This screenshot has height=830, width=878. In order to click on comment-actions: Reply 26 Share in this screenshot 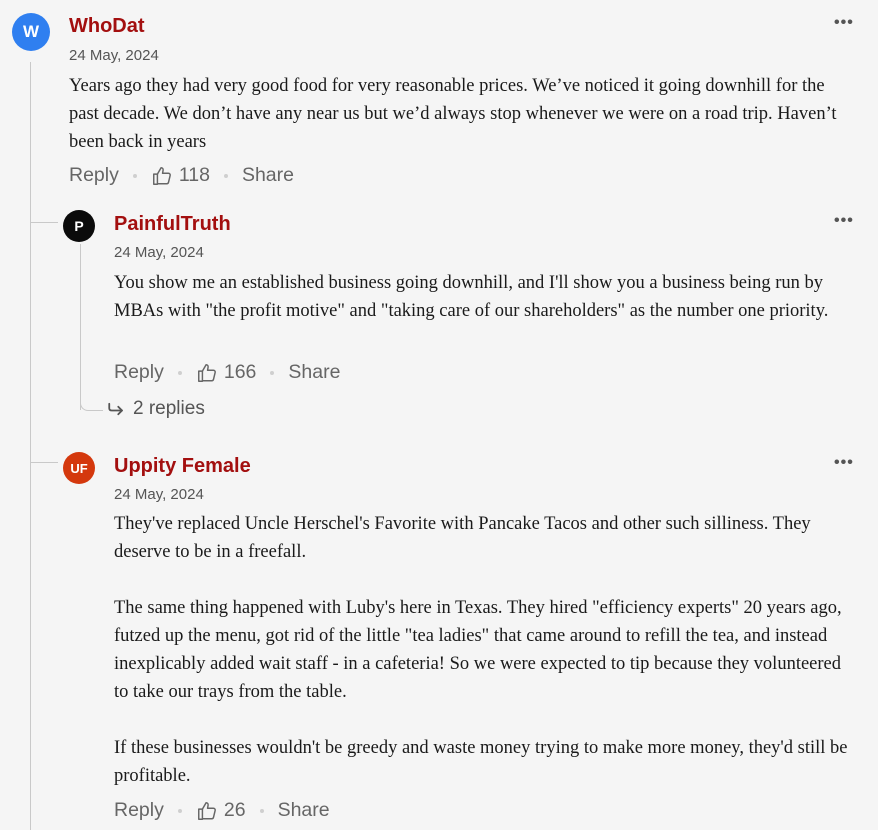, I will do `click(222, 810)`.